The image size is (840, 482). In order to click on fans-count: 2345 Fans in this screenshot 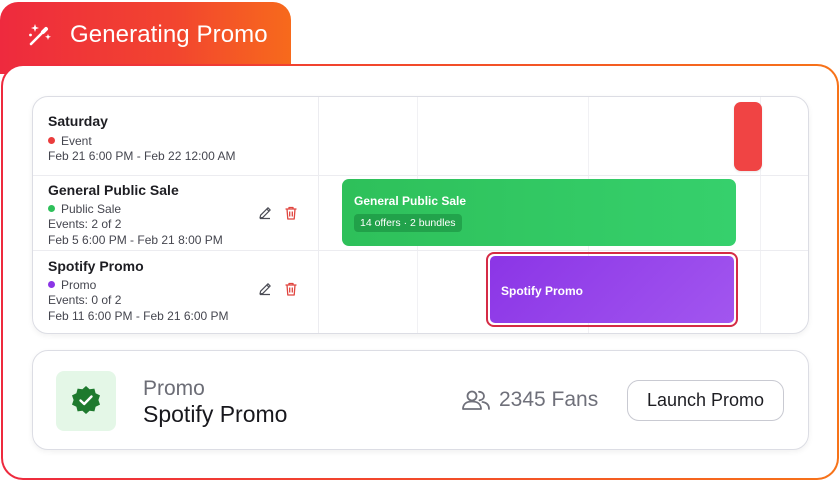, I will do `click(529, 400)`.